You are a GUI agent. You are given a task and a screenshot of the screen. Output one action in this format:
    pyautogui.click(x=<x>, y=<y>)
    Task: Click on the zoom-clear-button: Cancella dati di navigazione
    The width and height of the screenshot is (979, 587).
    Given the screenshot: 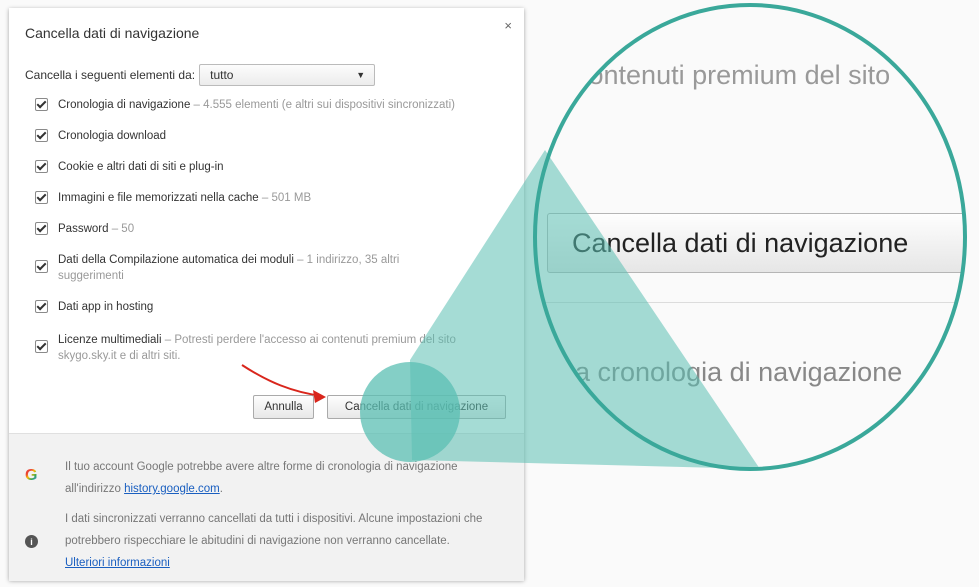 What is the action you would take?
    pyautogui.click(x=756, y=243)
    